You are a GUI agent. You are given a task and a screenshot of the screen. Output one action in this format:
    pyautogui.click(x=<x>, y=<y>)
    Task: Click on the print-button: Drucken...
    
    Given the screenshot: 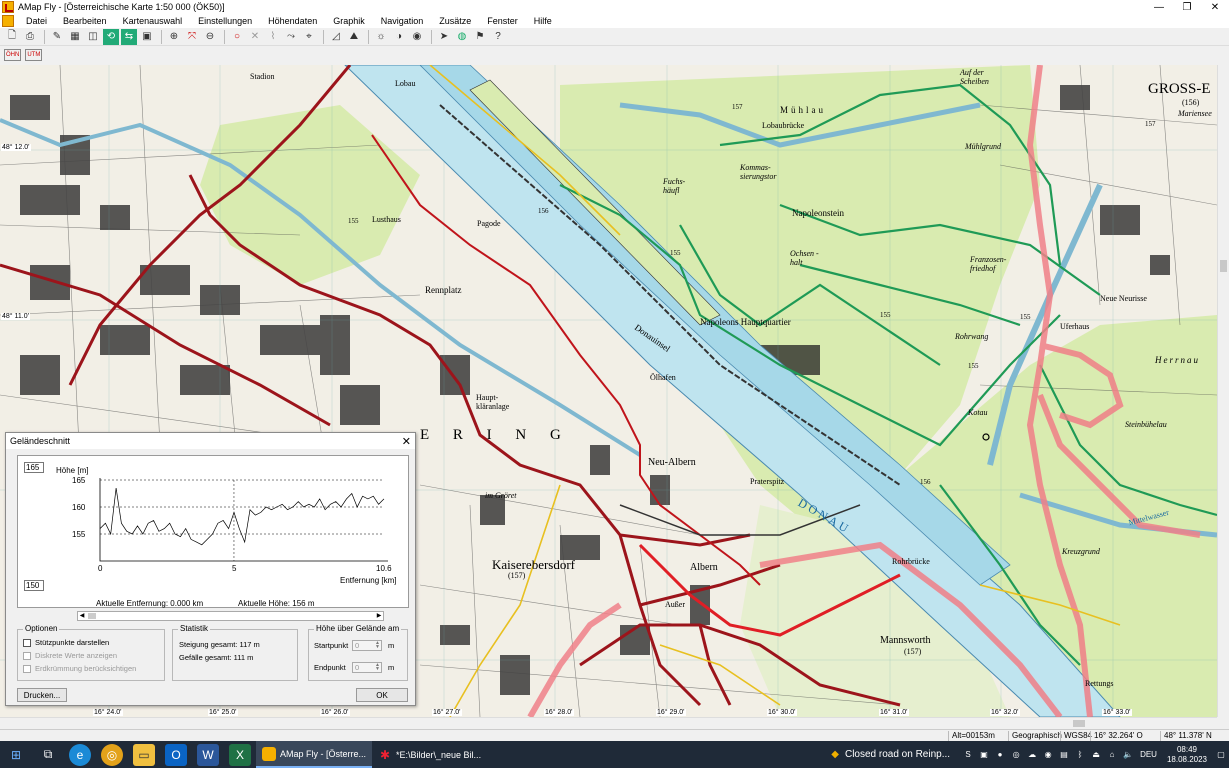 What is the action you would take?
    pyautogui.click(x=42, y=695)
    